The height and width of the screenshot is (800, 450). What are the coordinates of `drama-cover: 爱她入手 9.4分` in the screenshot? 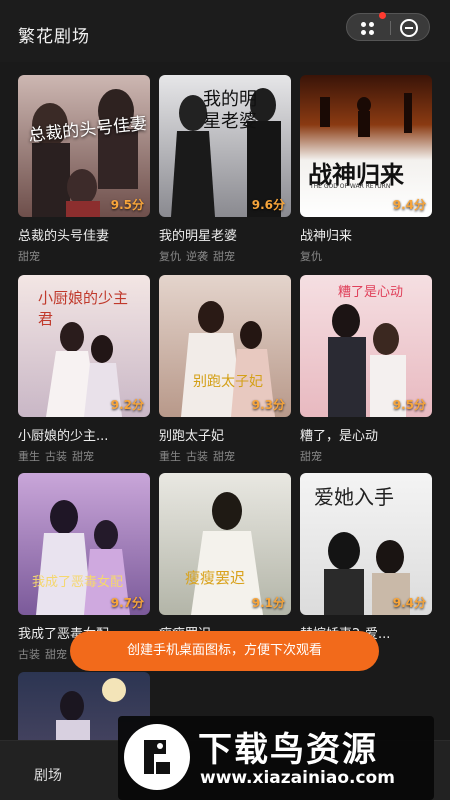 It's located at (366, 544).